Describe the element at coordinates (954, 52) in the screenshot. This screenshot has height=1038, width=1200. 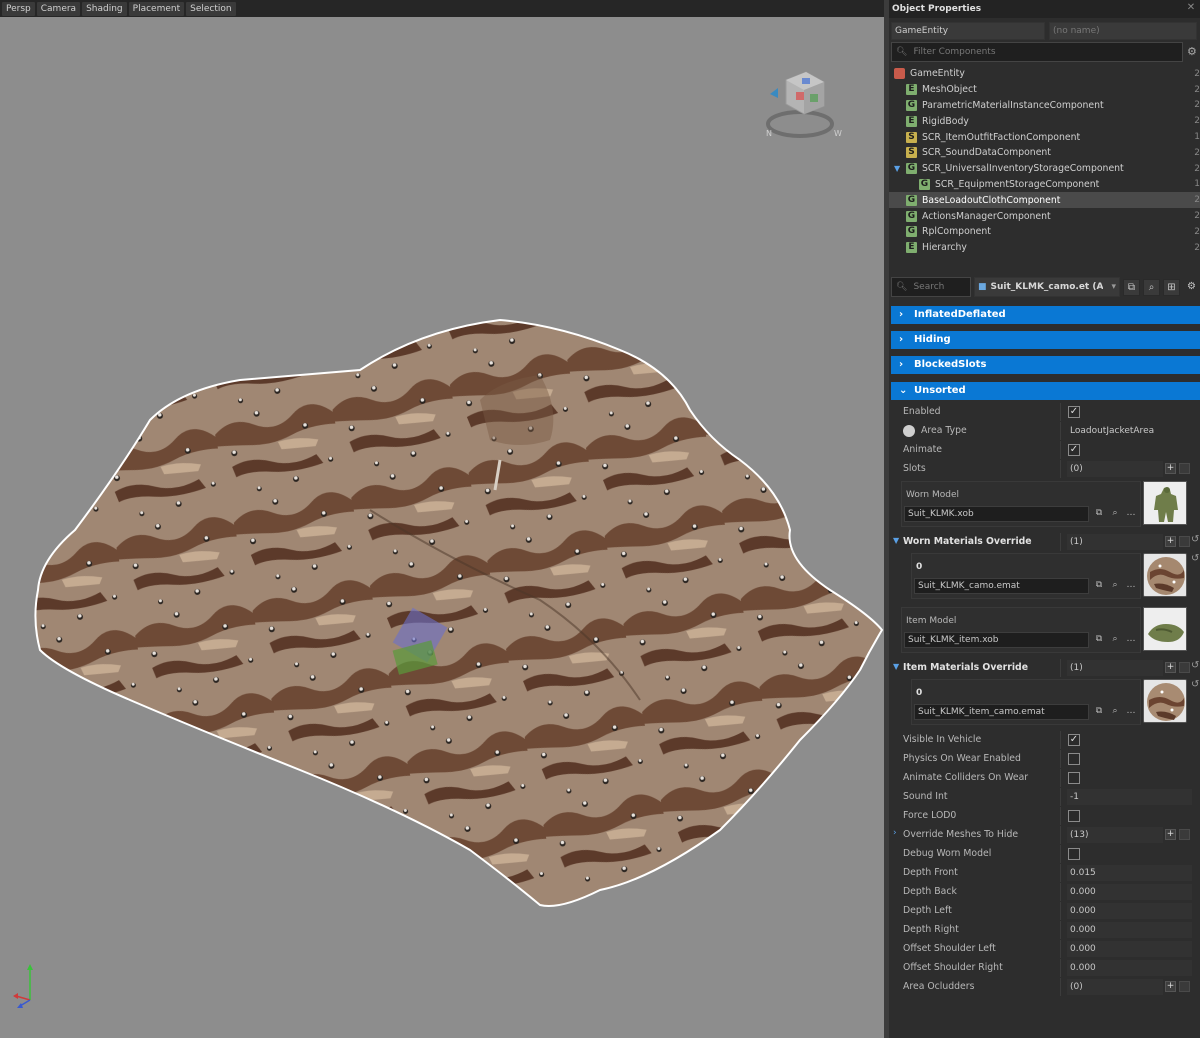
I see `filter-placeholder: Filter Components` at that location.